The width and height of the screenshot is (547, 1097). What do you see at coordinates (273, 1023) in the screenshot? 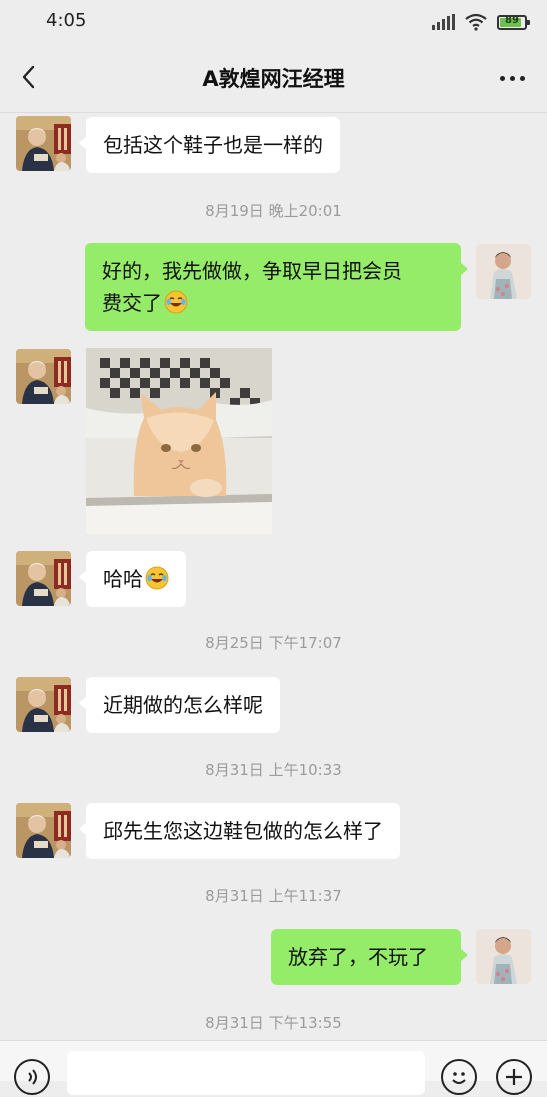
I see `timestamp: 8月31日 下午13:55` at bounding box center [273, 1023].